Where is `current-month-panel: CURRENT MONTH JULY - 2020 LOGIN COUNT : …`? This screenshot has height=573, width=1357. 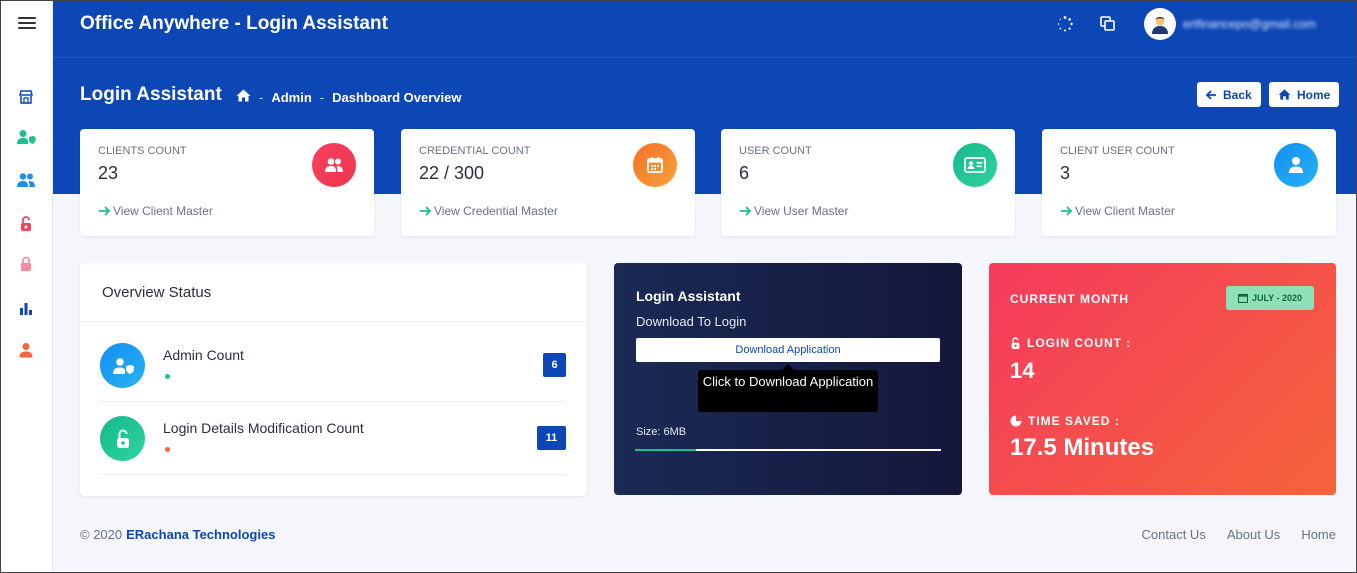 current-month-panel: CURRENT MONTH JULY - 2020 LOGIN COUNT : … is located at coordinates (1162, 379).